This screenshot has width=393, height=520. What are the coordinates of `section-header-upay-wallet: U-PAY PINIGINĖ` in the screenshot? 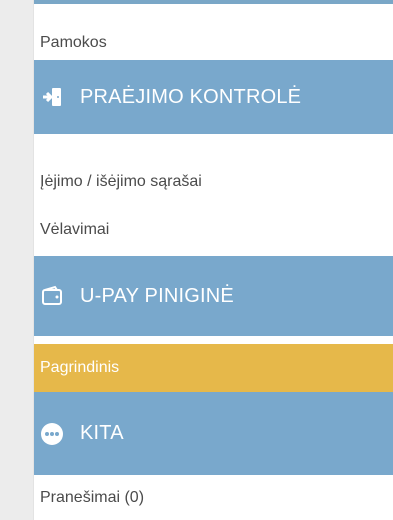 It's located at (213, 296).